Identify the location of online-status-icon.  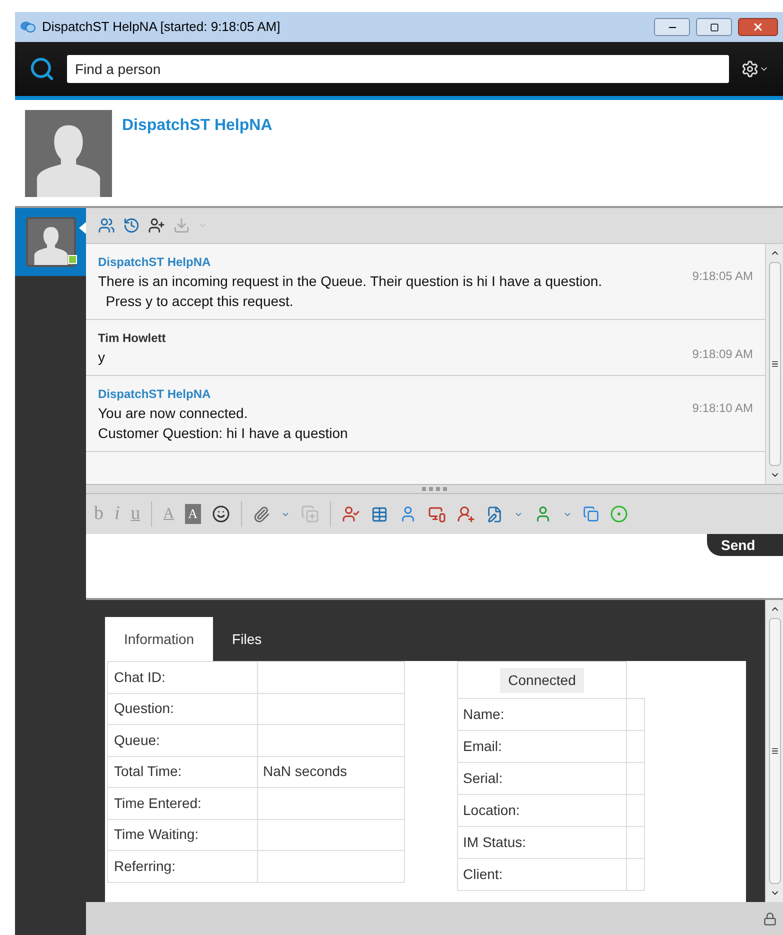
(72, 259).